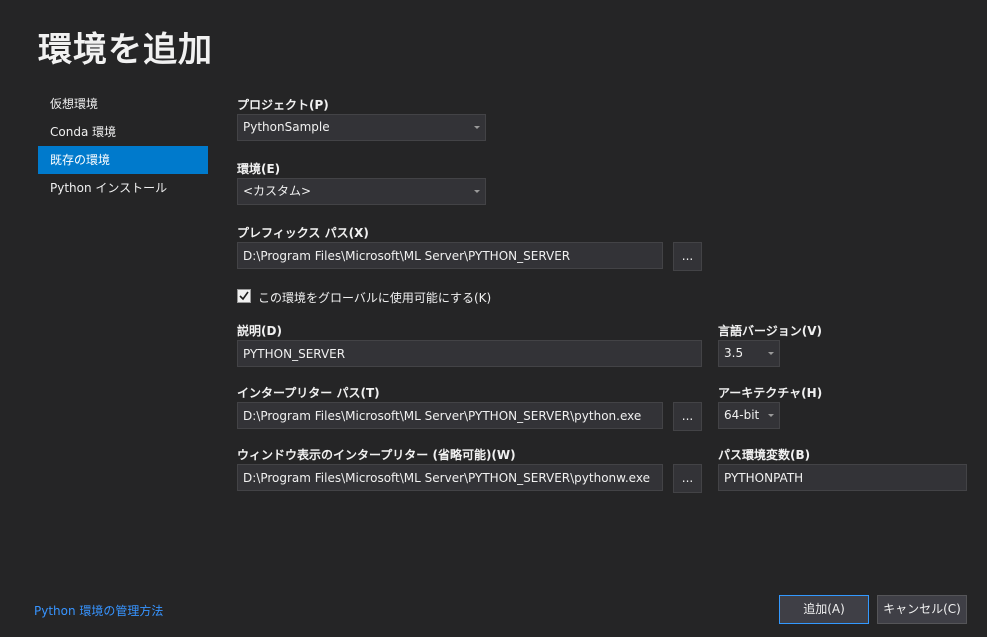  What do you see at coordinates (286, 127) in the screenshot?
I see `project-dropdown-value: PythonSample` at bounding box center [286, 127].